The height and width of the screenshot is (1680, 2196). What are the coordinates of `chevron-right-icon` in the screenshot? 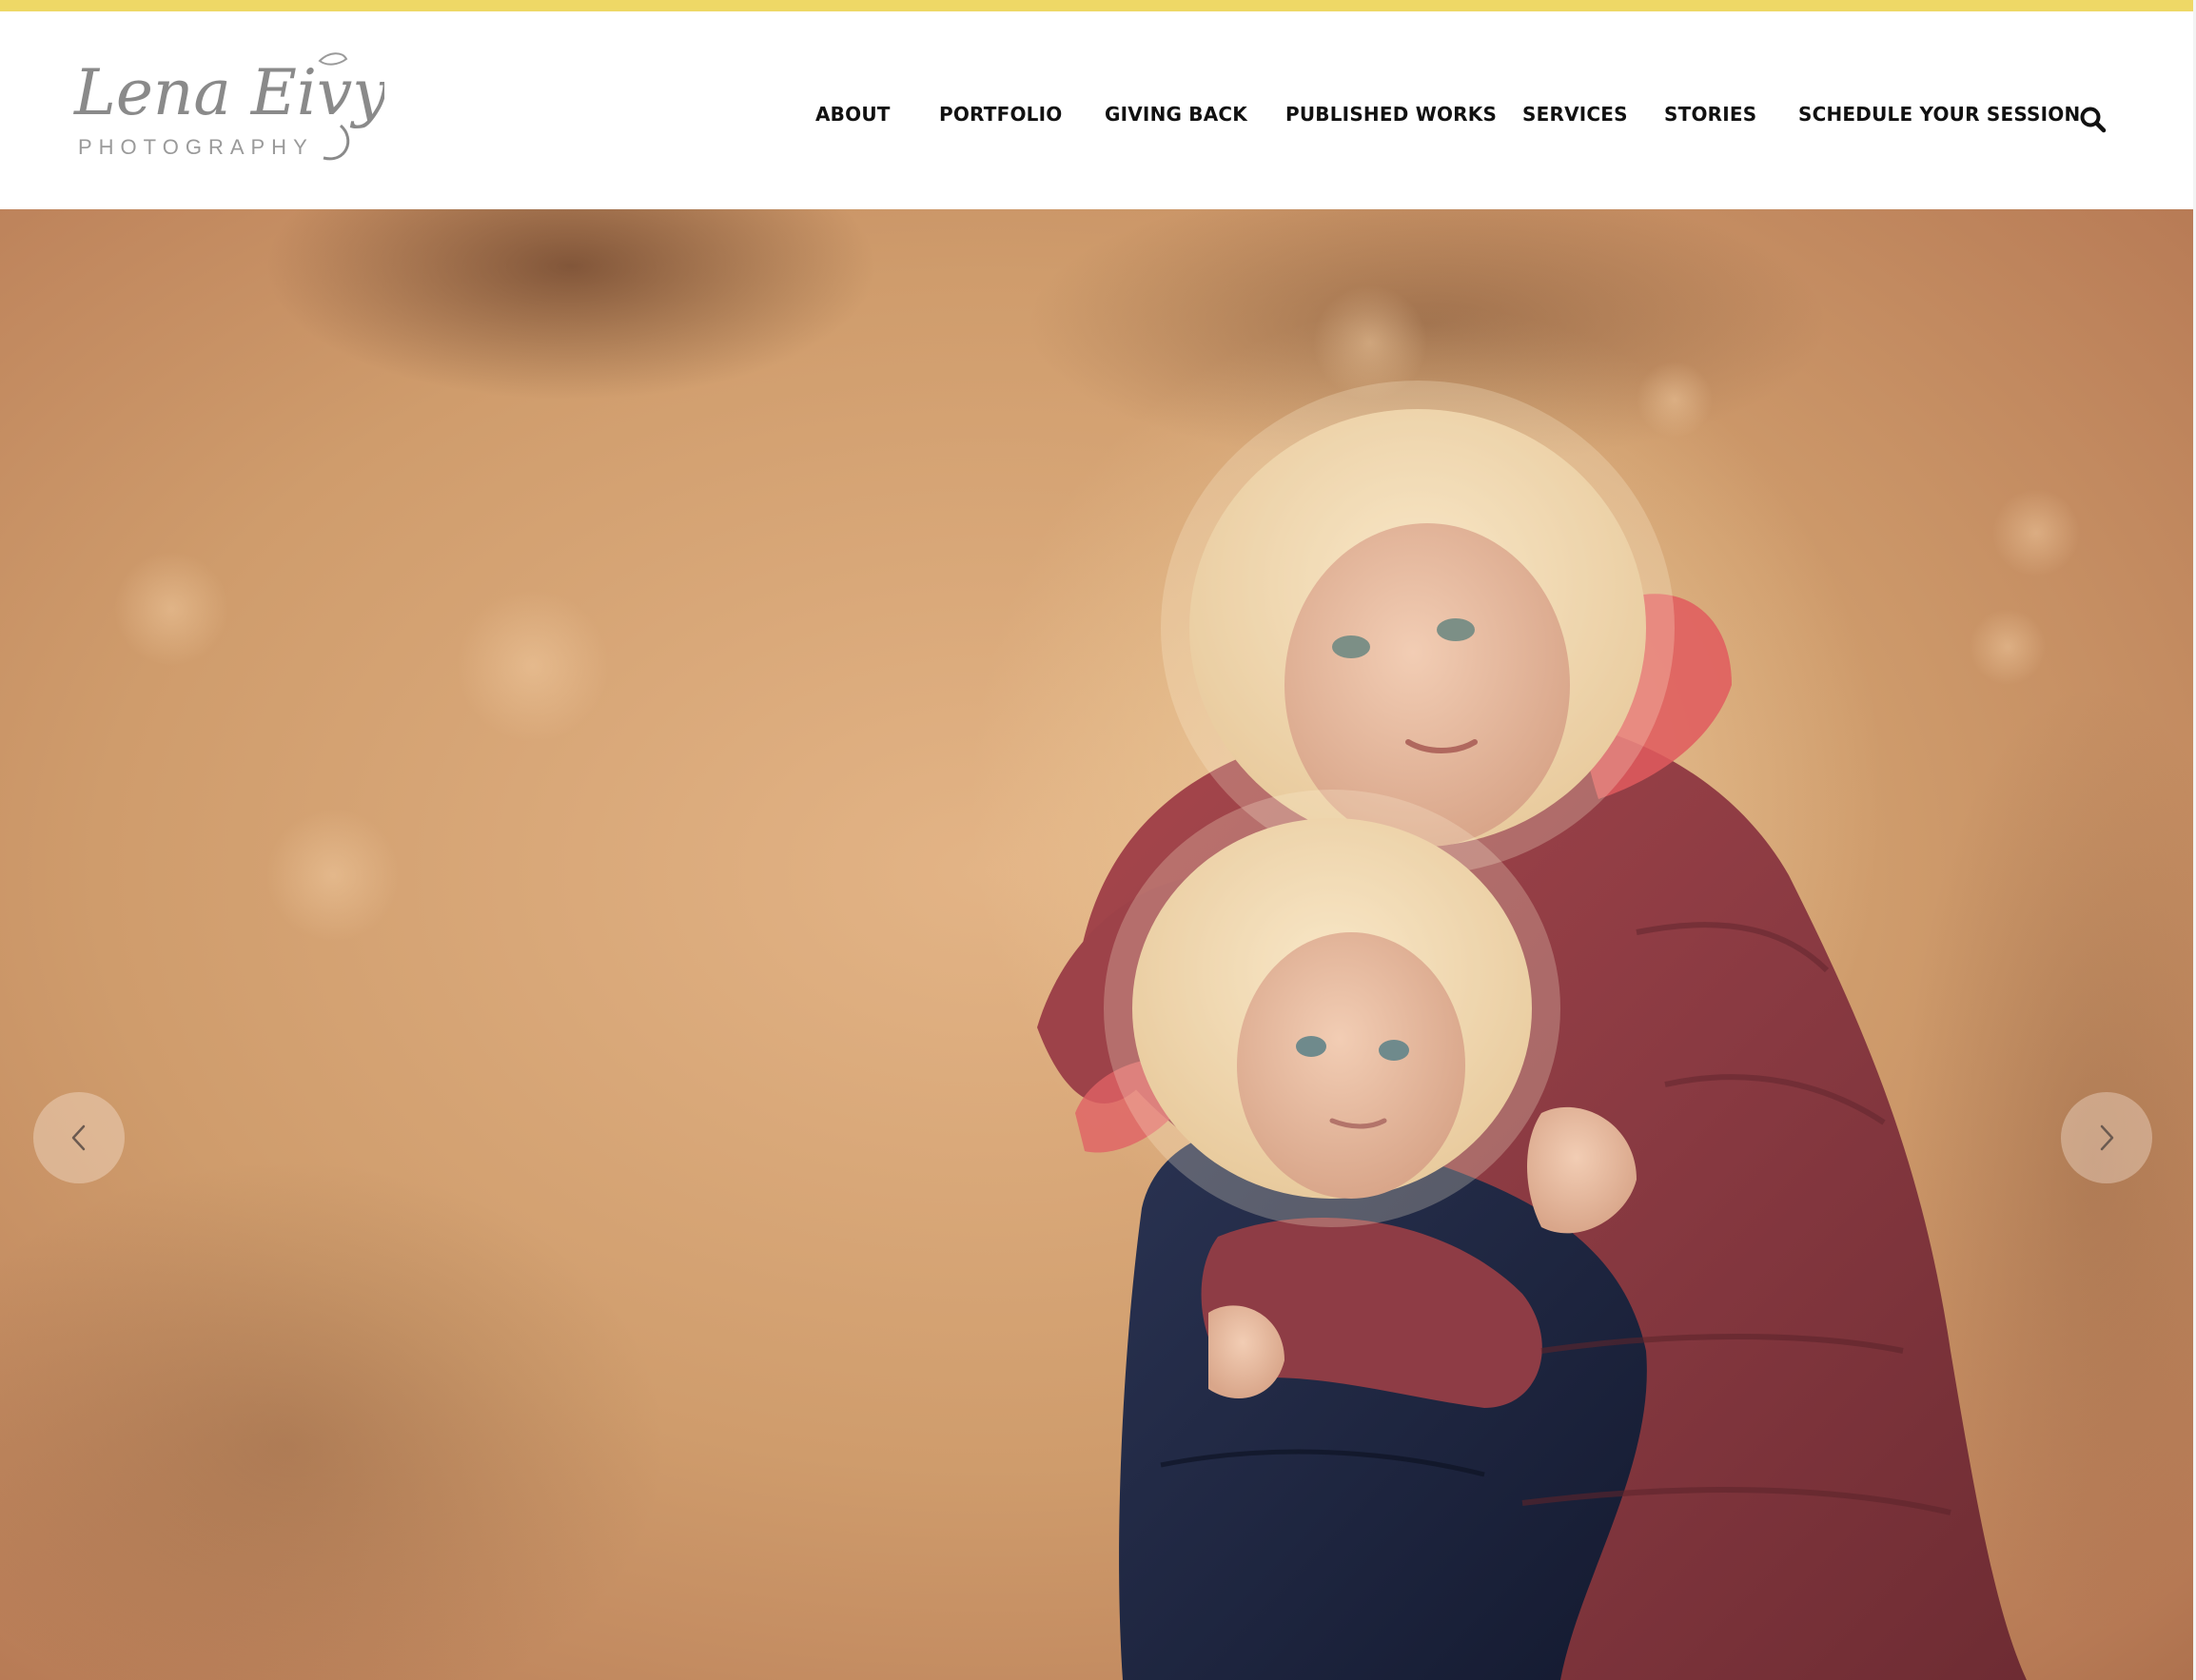 It's located at (2107, 1137).